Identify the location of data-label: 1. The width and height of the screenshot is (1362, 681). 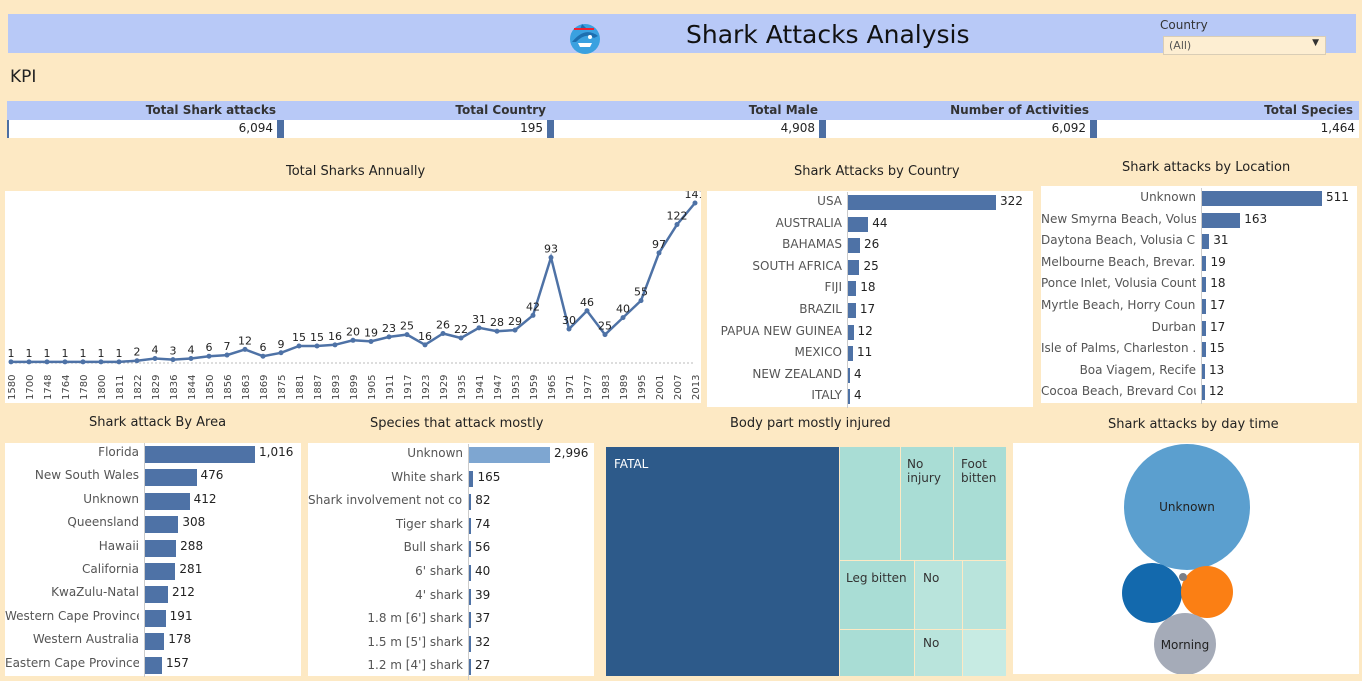
(65, 353).